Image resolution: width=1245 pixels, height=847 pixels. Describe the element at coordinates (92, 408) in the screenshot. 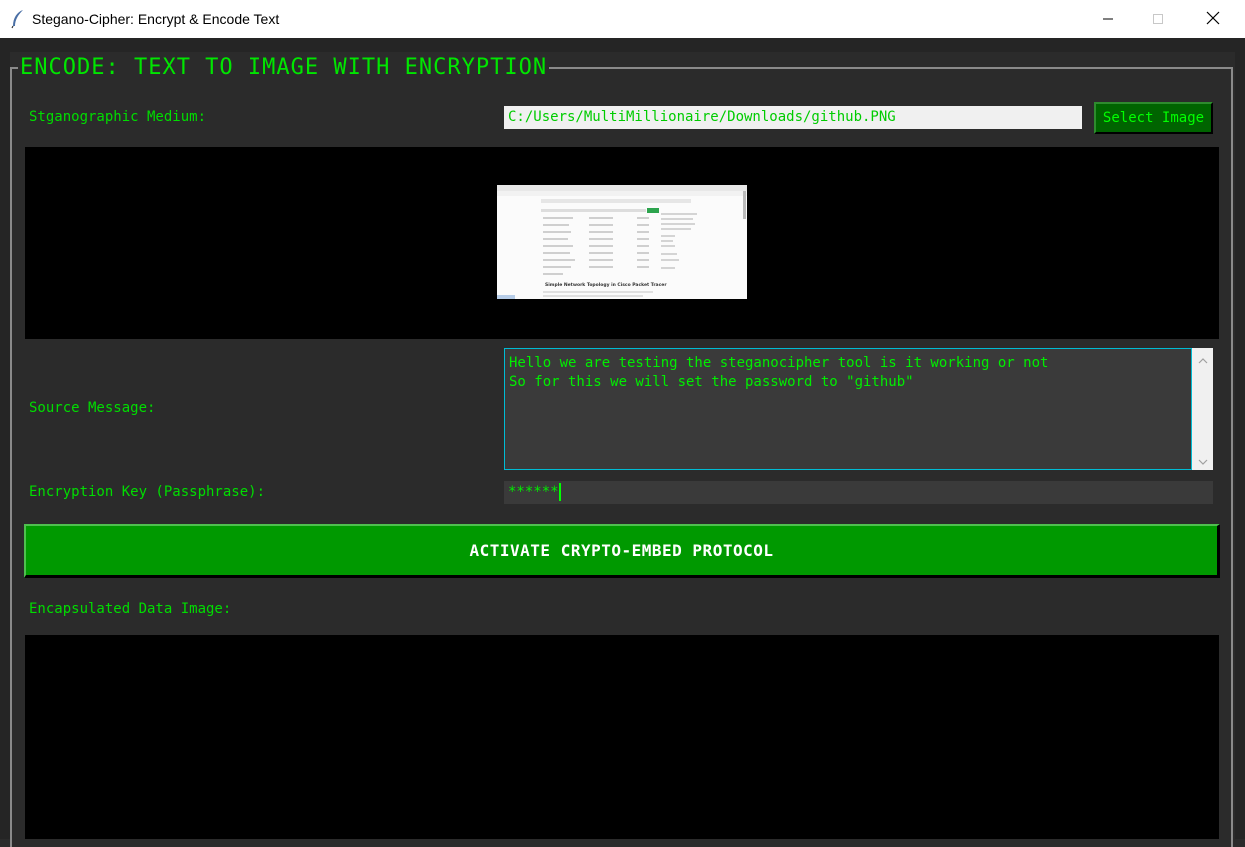

I see `message-label: Source Message:` at that location.